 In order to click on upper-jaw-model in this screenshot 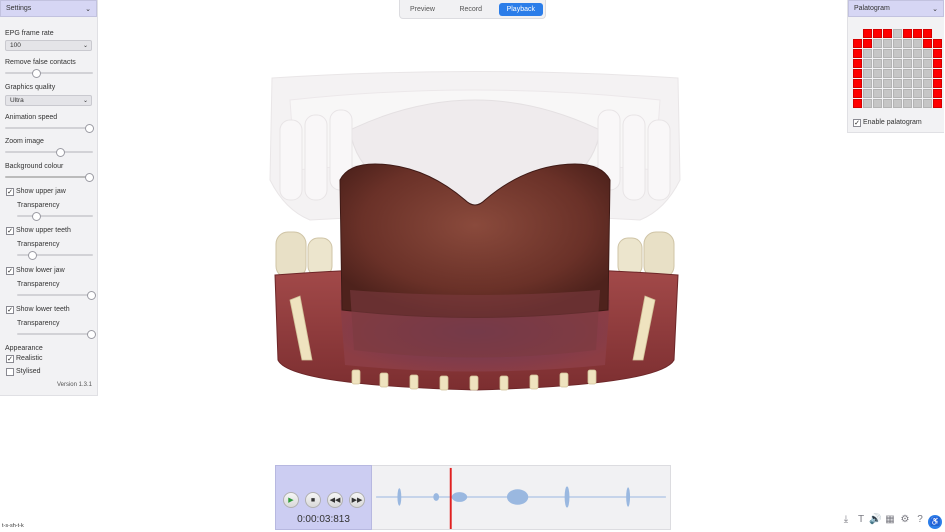, I will do `click(475, 146)`.